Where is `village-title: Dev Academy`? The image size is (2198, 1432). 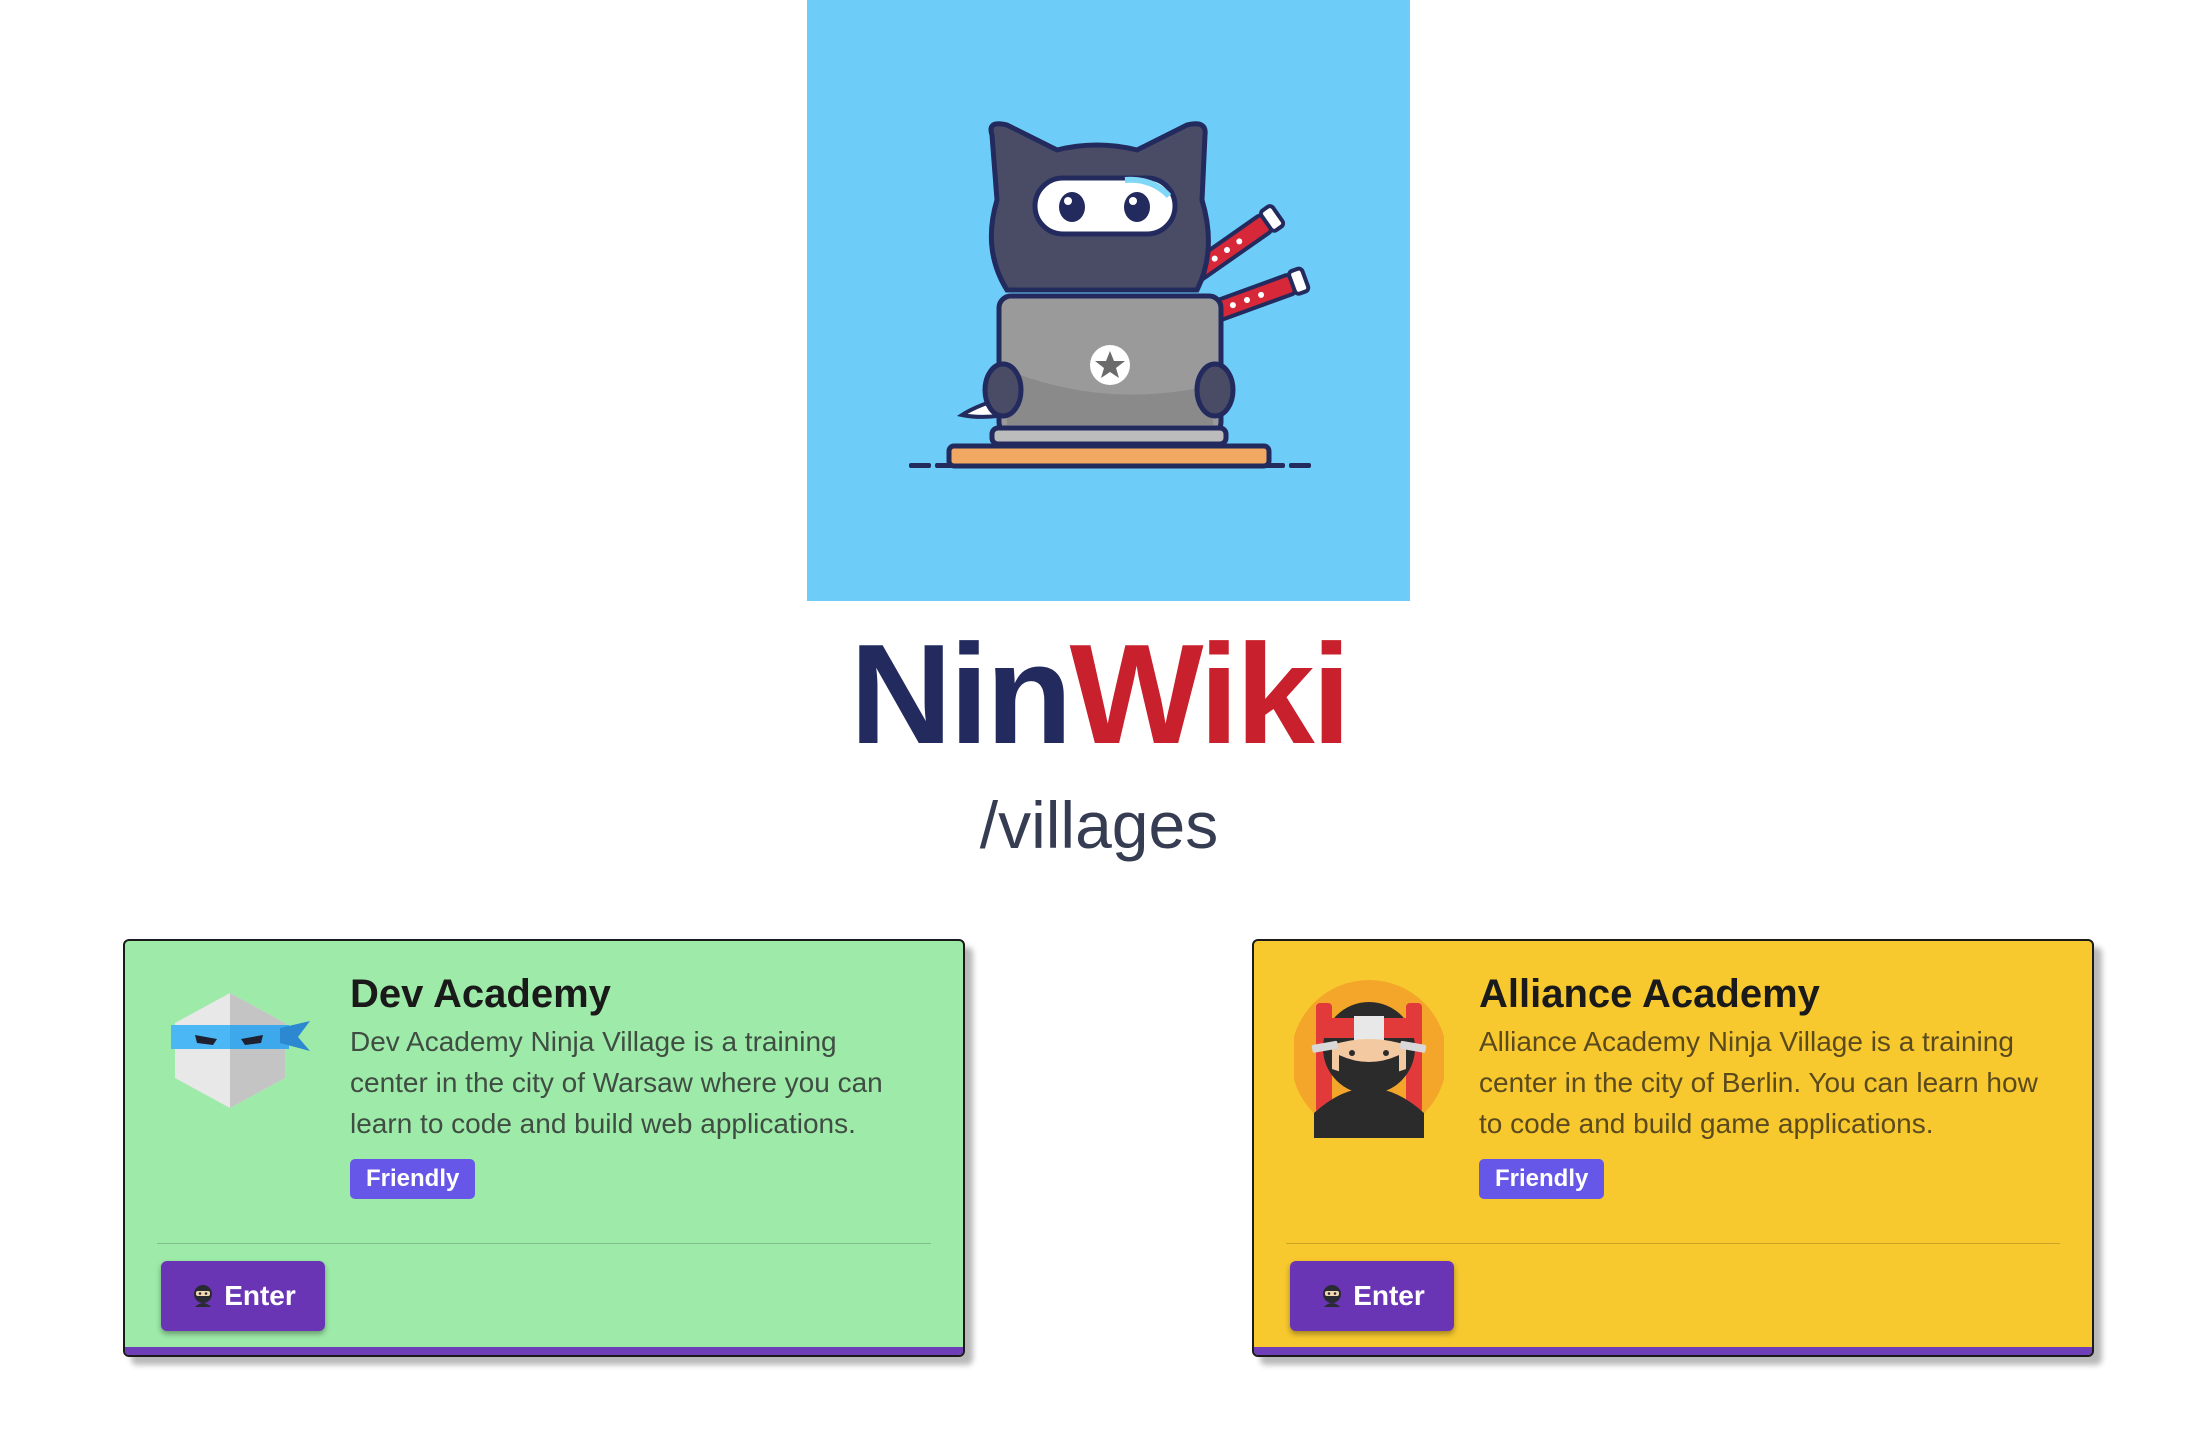
village-title: Dev Academy is located at coordinates (480, 994).